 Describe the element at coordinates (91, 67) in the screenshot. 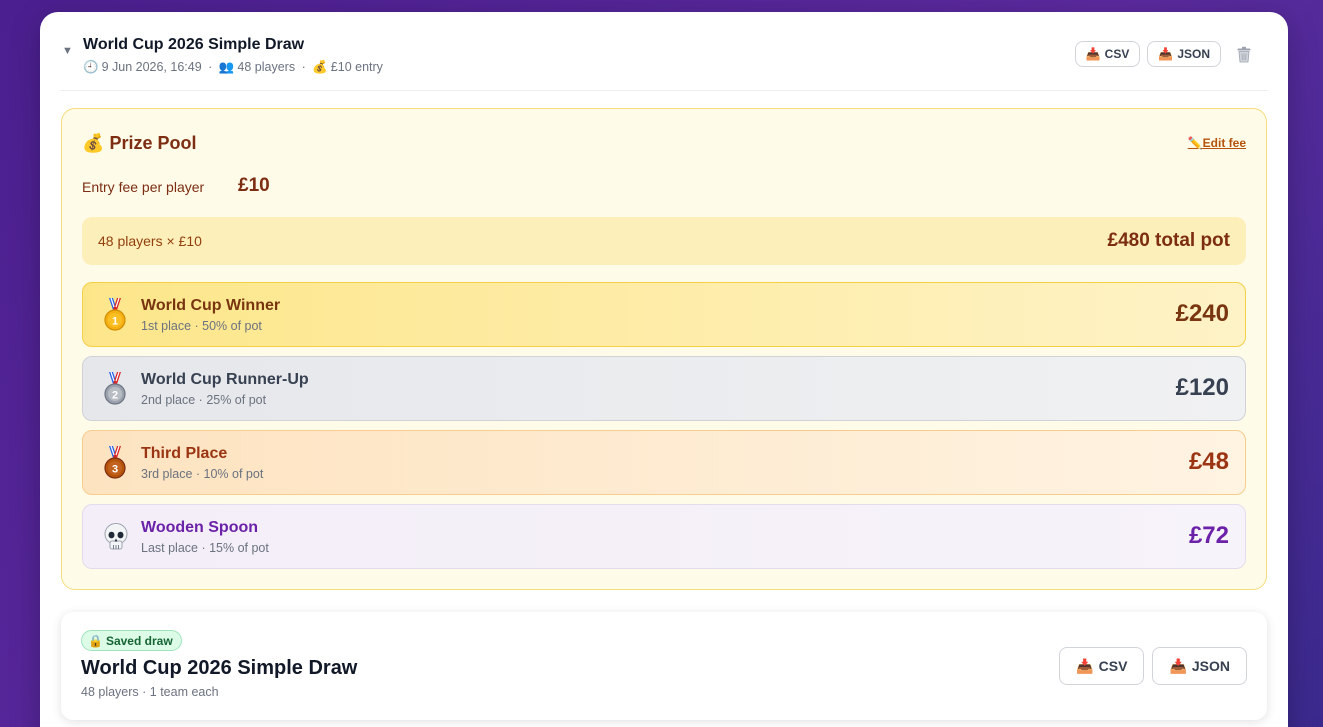

I see `clock-icon: 🕘` at that location.